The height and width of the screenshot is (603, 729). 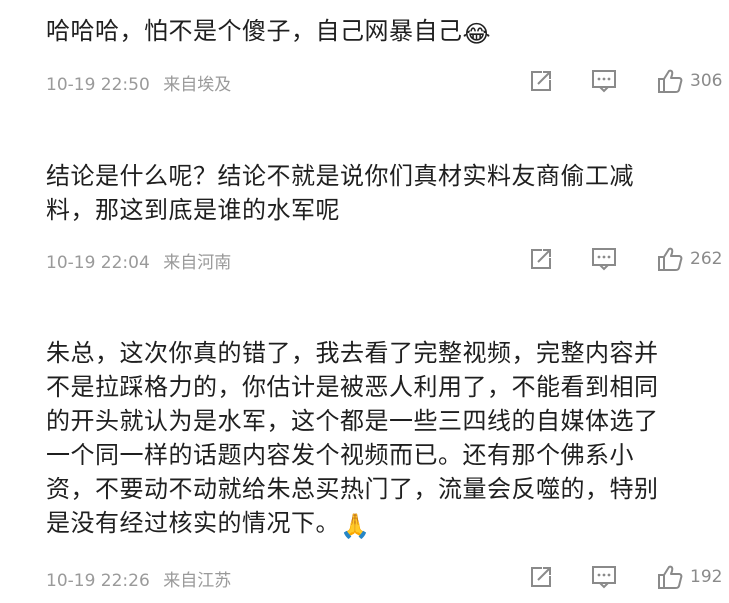 I want to click on share-icon, so click(x=541, y=577).